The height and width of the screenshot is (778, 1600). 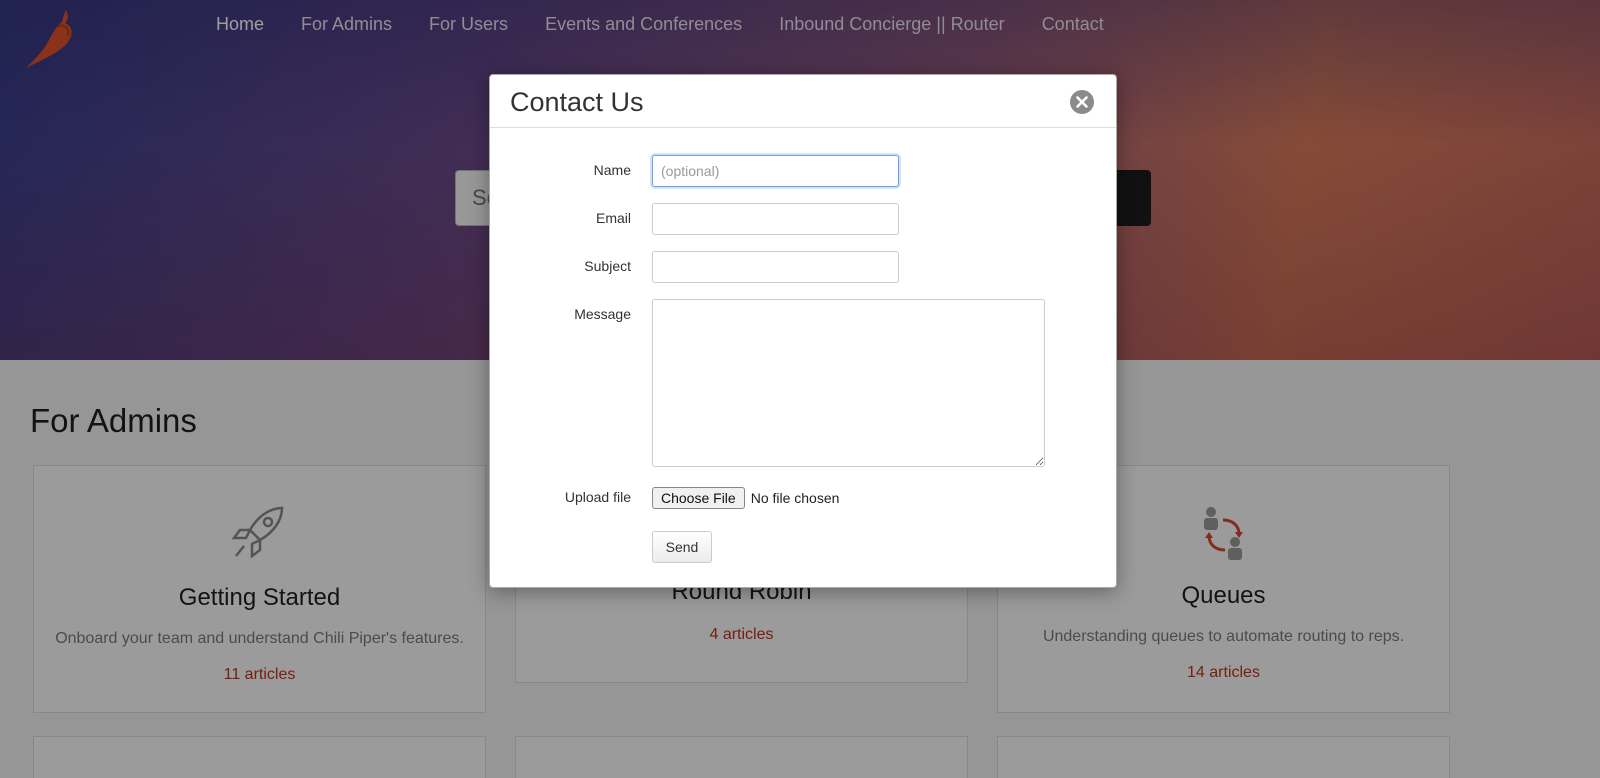 I want to click on subject-field, so click(x=775, y=267).